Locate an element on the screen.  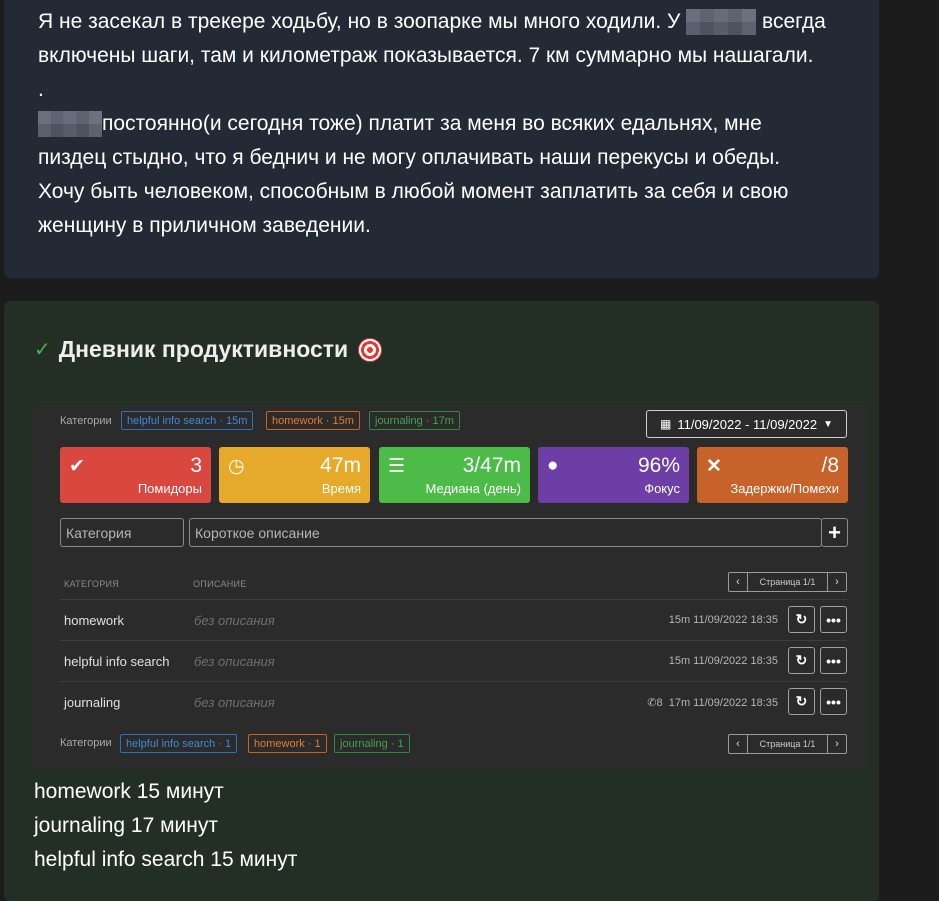
close-icon: ✕ is located at coordinates (714, 466).